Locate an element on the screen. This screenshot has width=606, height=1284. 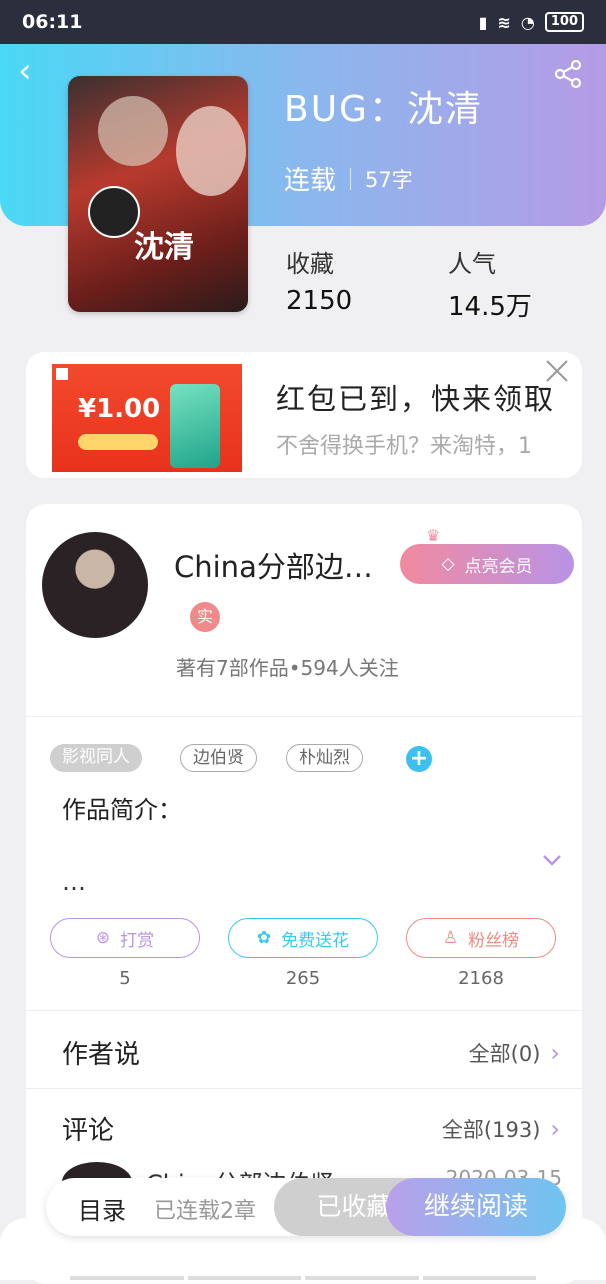
author-says-link: 全部(0) › is located at coordinates (514, 1053).